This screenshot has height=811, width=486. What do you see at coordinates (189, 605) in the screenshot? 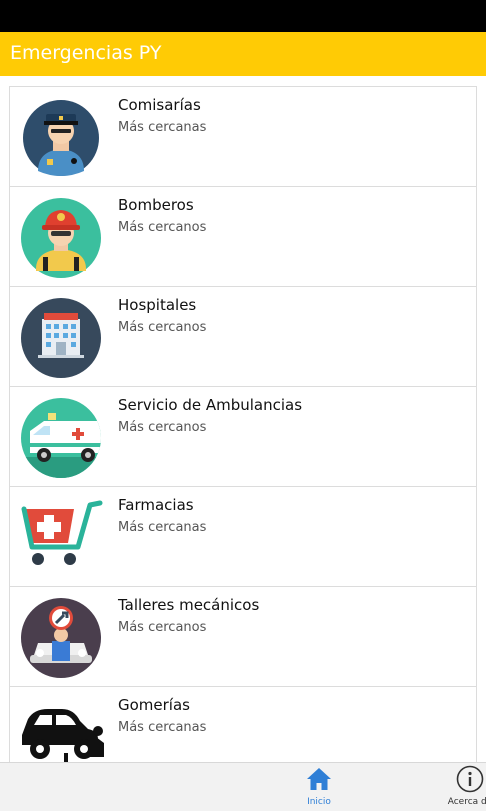
I see `item-title: Talleres mecánicos` at bounding box center [189, 605].